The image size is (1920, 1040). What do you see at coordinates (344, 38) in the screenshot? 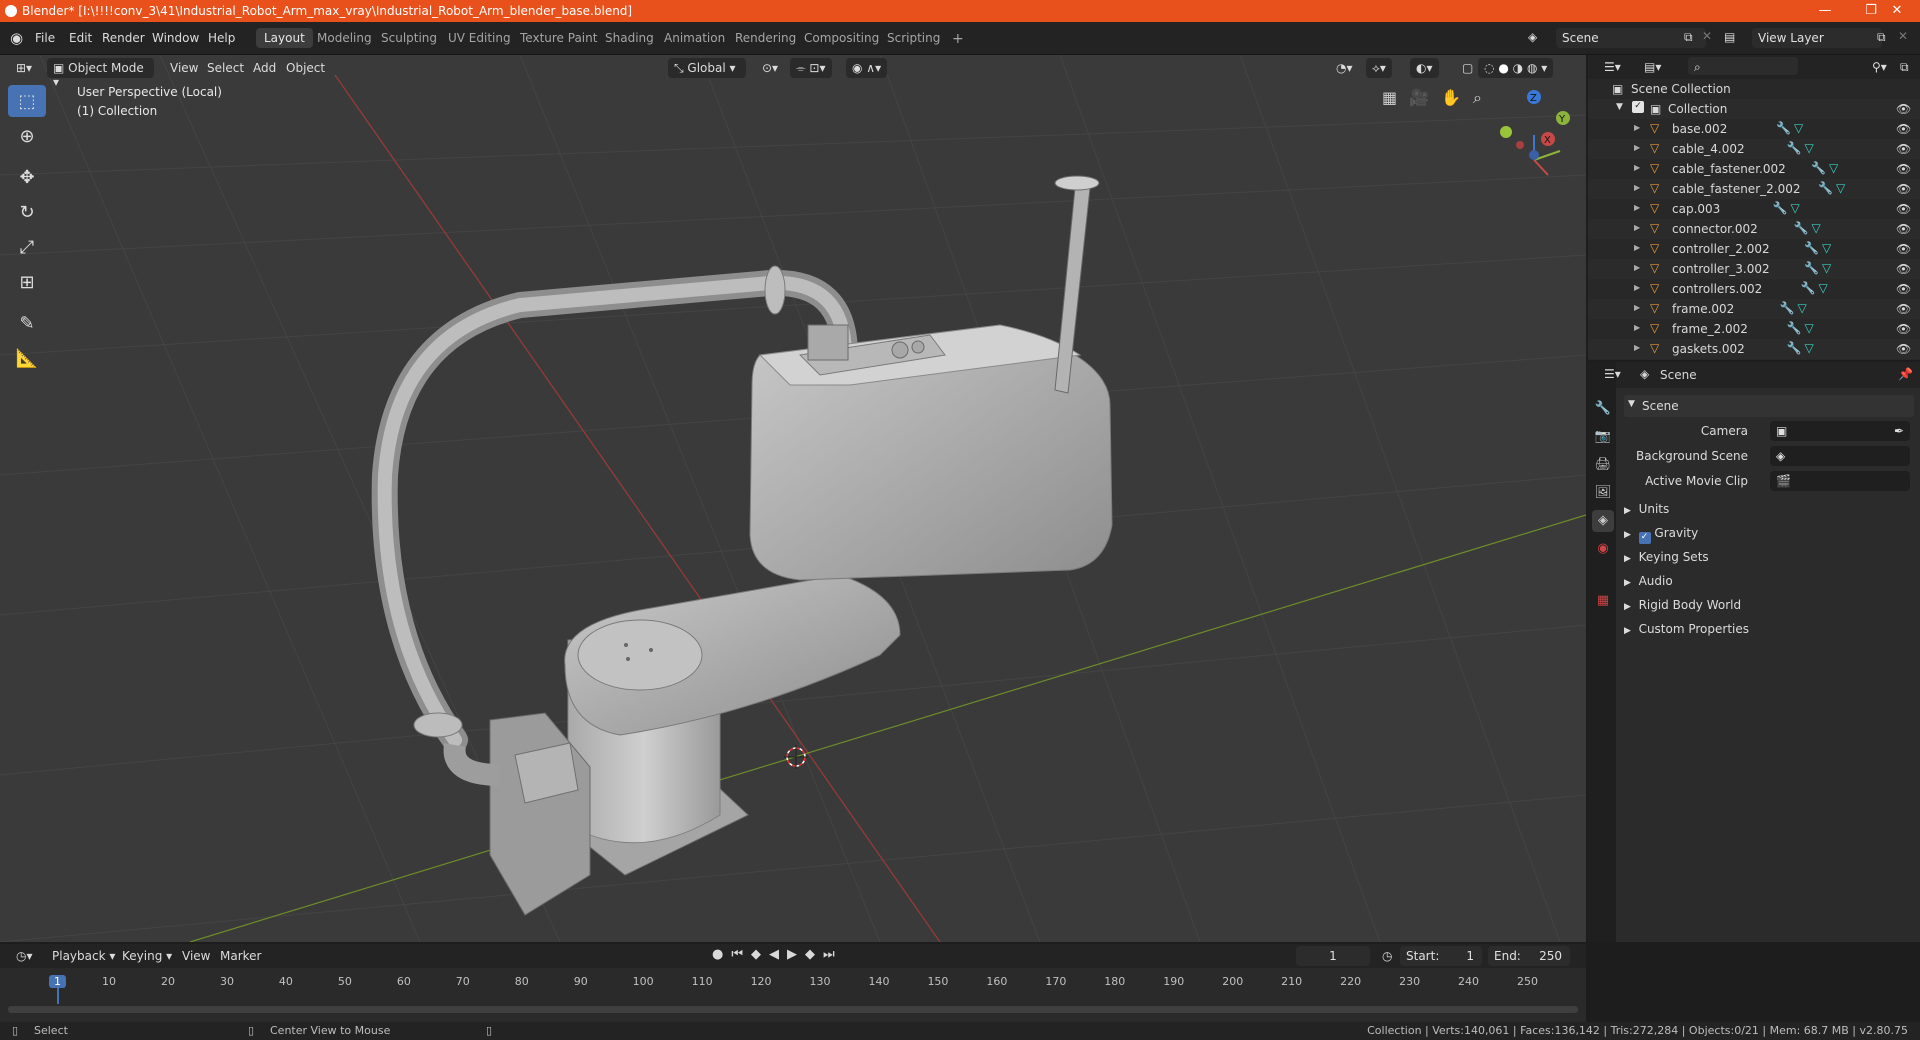
I see `tab-modeling: Modeling` at bounding box center [344, 38].